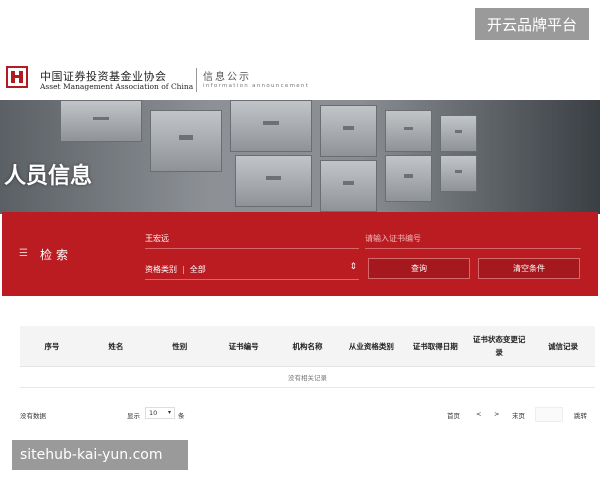 This screenshot has width=600, height=480. I want to click on search-button: 查询, so click(419, 268).